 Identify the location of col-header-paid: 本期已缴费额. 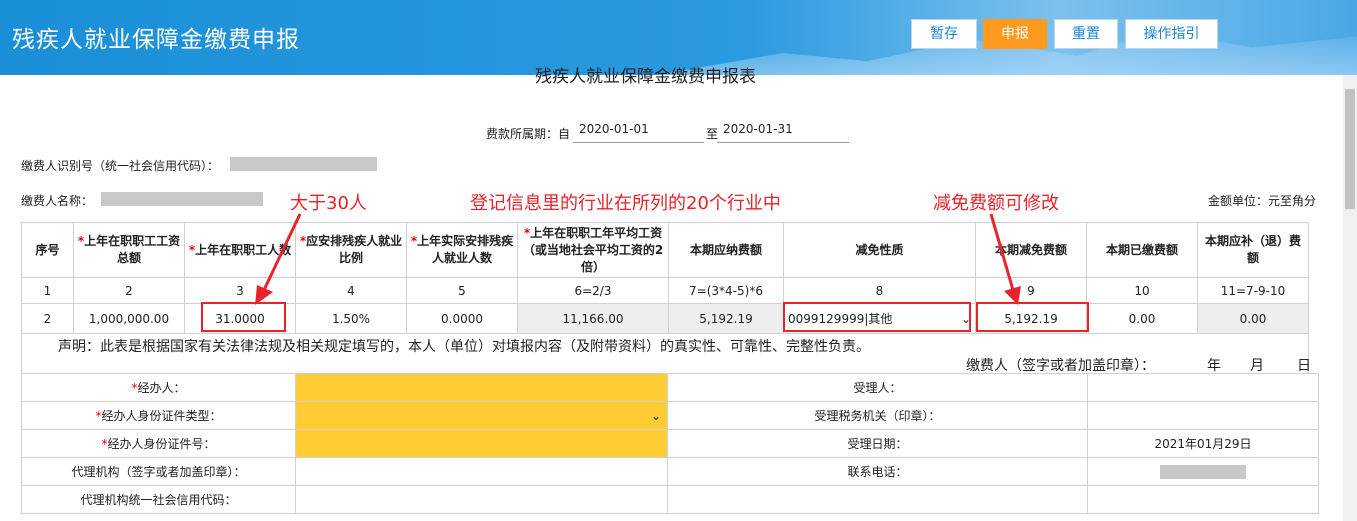
(1142, 250).